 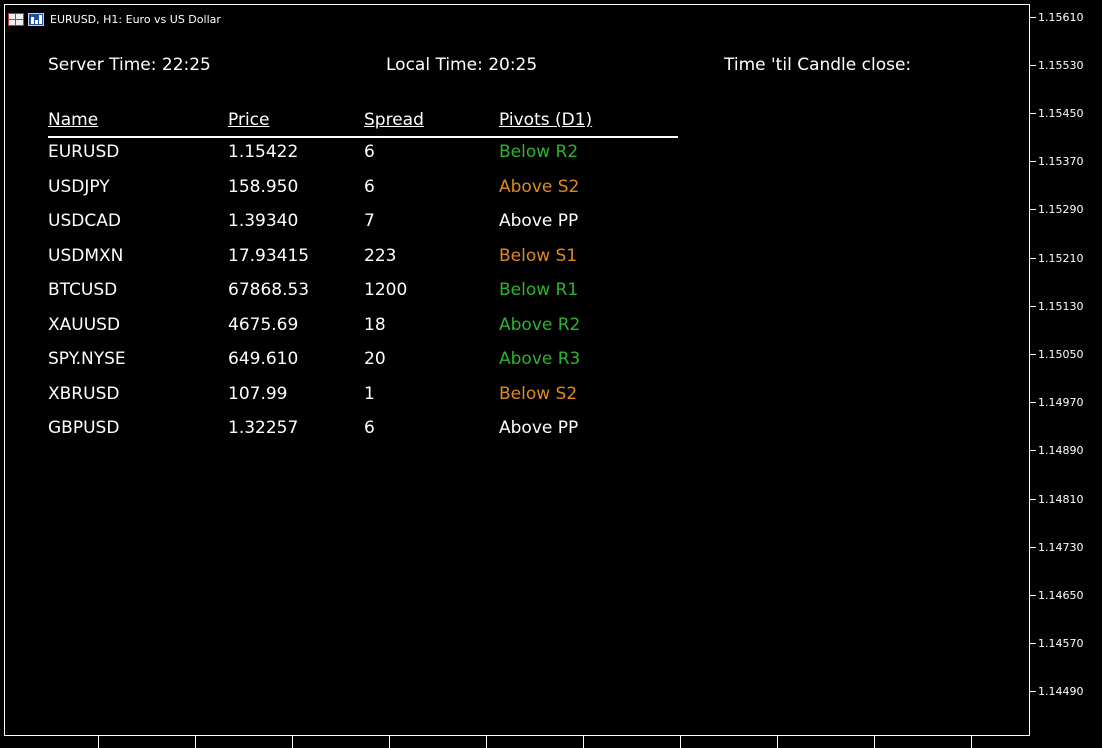 What do you see at coordinates (363, 124) in the screenshot?
I see `table-header: Name Price Spread Pivots (D1)` at bounding box center [363, 124].